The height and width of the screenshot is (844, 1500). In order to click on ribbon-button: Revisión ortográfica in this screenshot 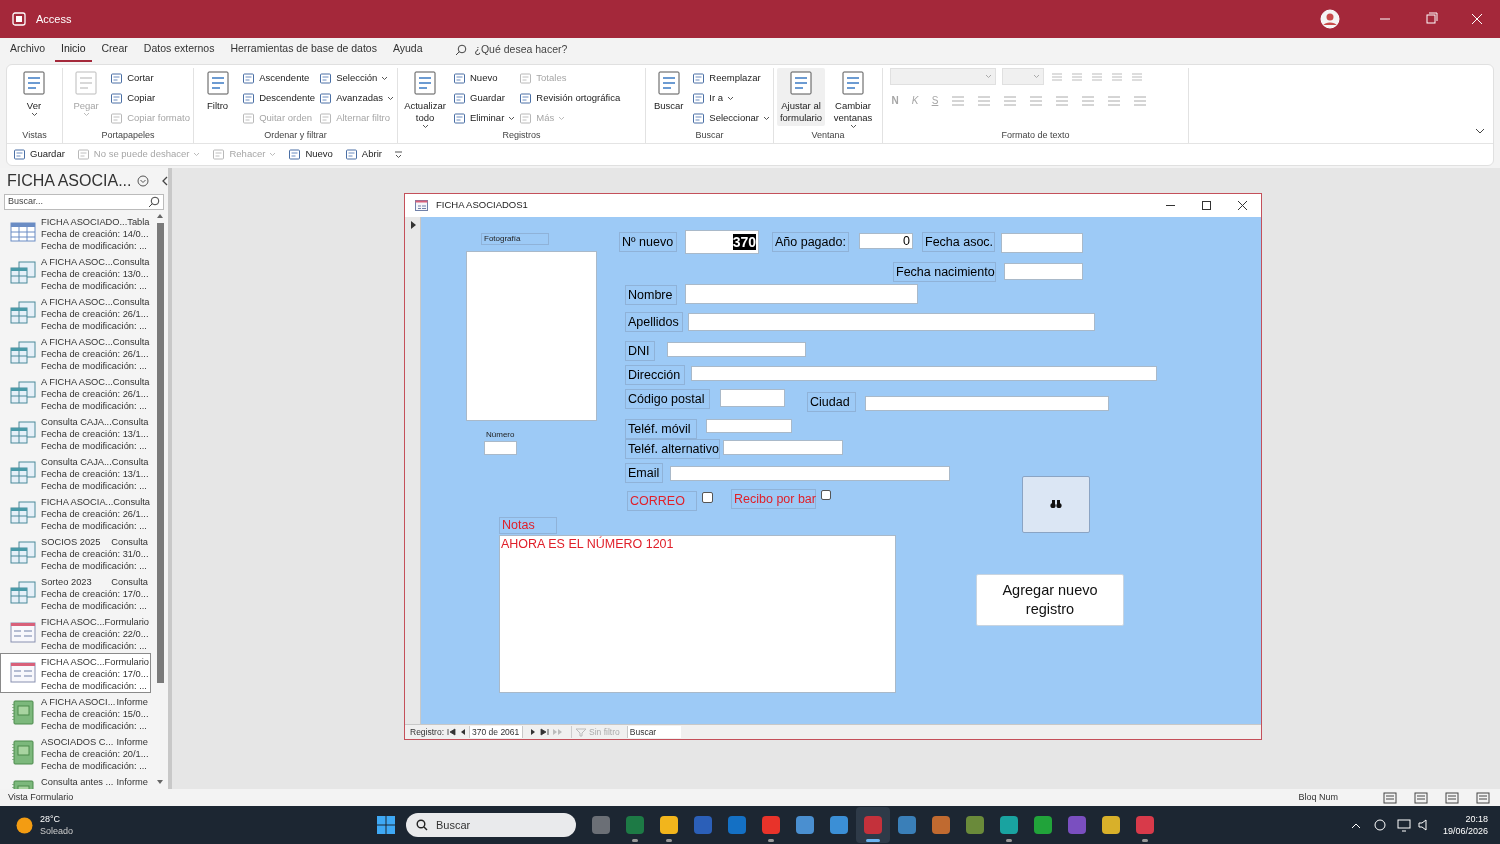, I will do `click(570, 98)`.